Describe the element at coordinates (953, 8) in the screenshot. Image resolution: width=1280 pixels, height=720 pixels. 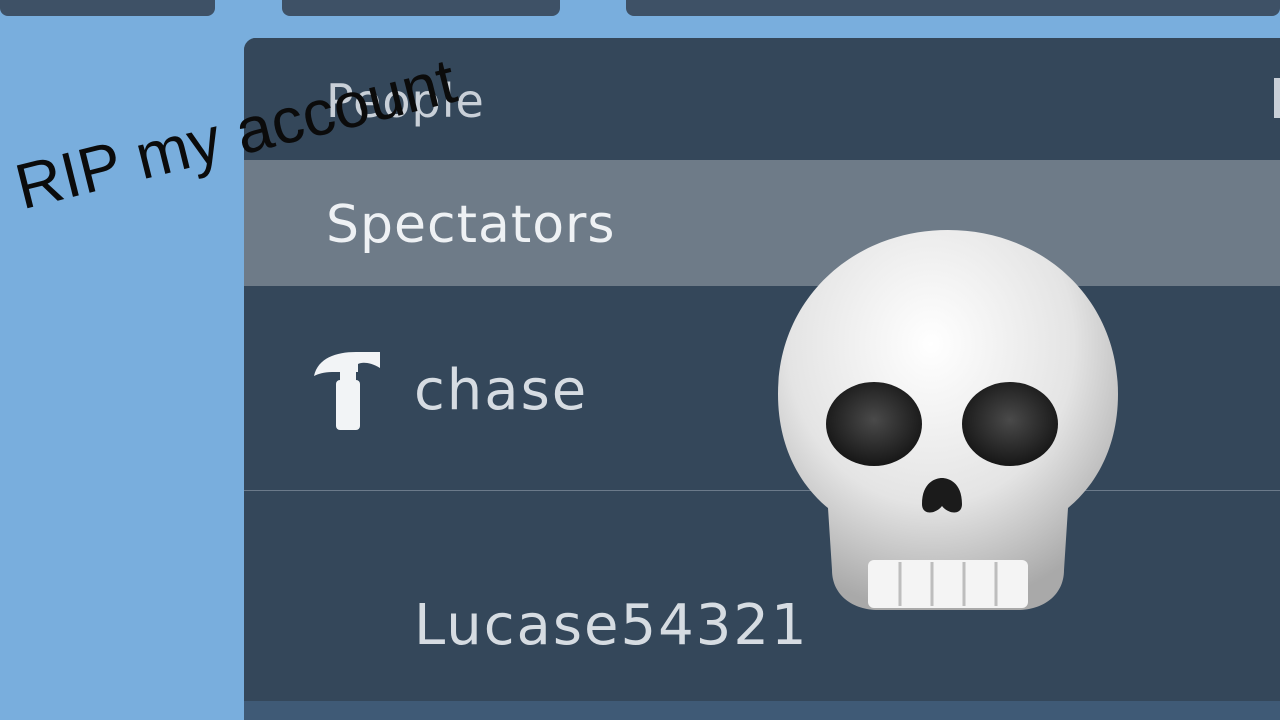
I see `top-tab-right` at that location.